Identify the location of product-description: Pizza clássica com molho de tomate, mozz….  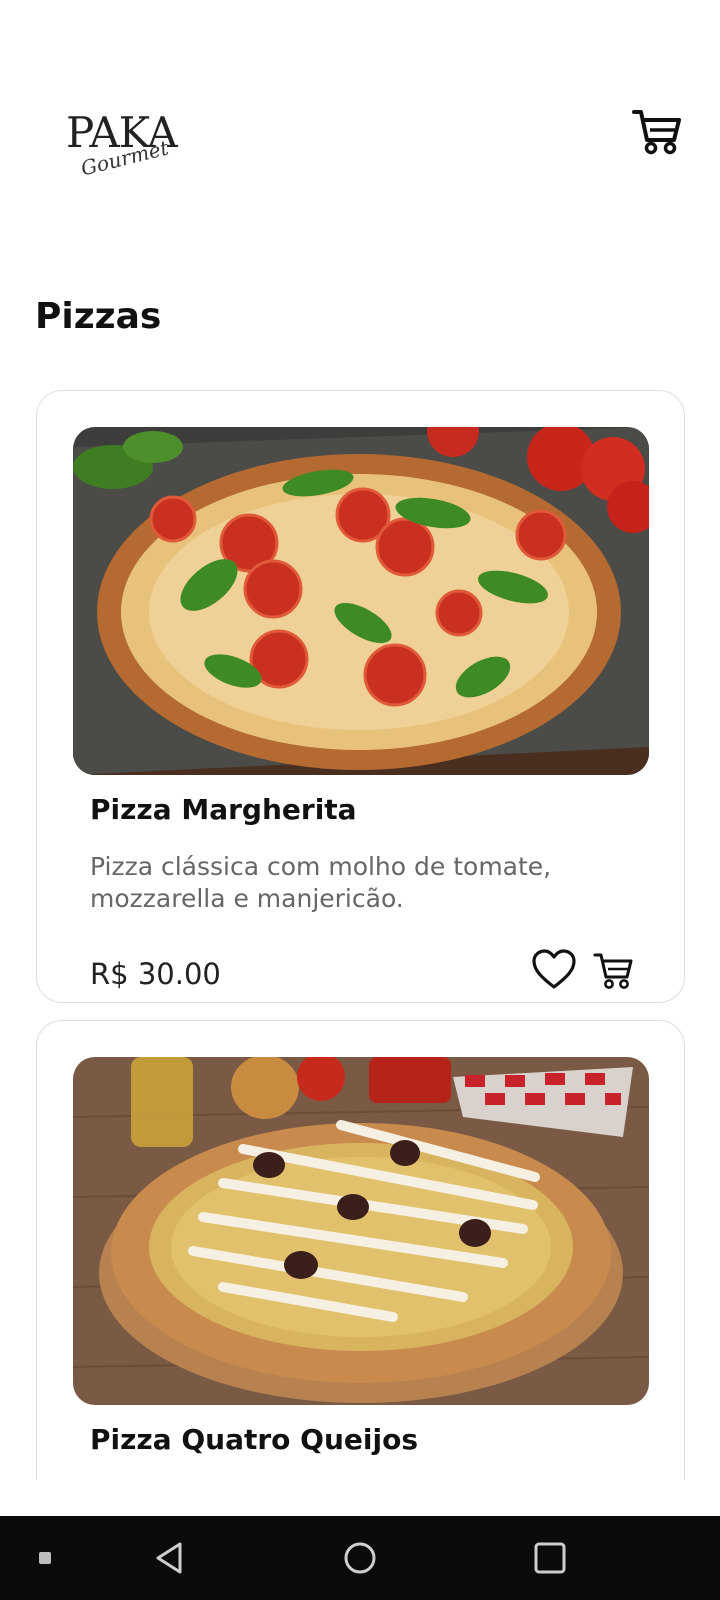
(321, 882).